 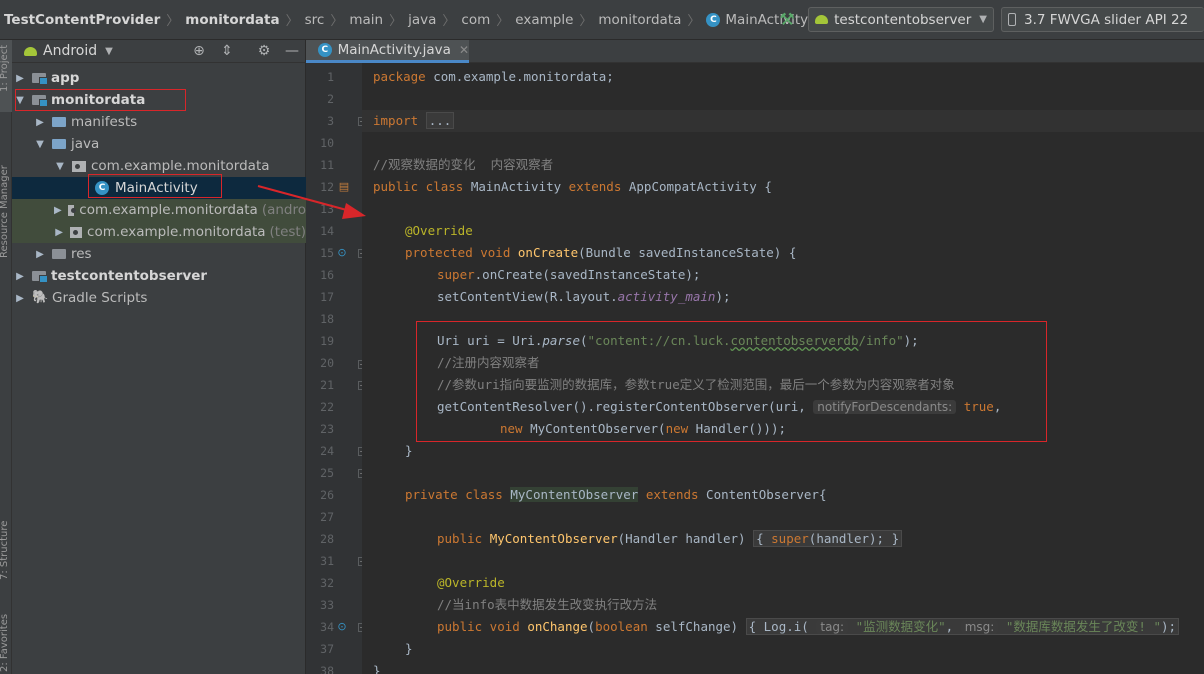 What do you see at coordinates (854, 538) in the screenshot?
I see `identifier: (handler); }` at bounding box center [854, 538].